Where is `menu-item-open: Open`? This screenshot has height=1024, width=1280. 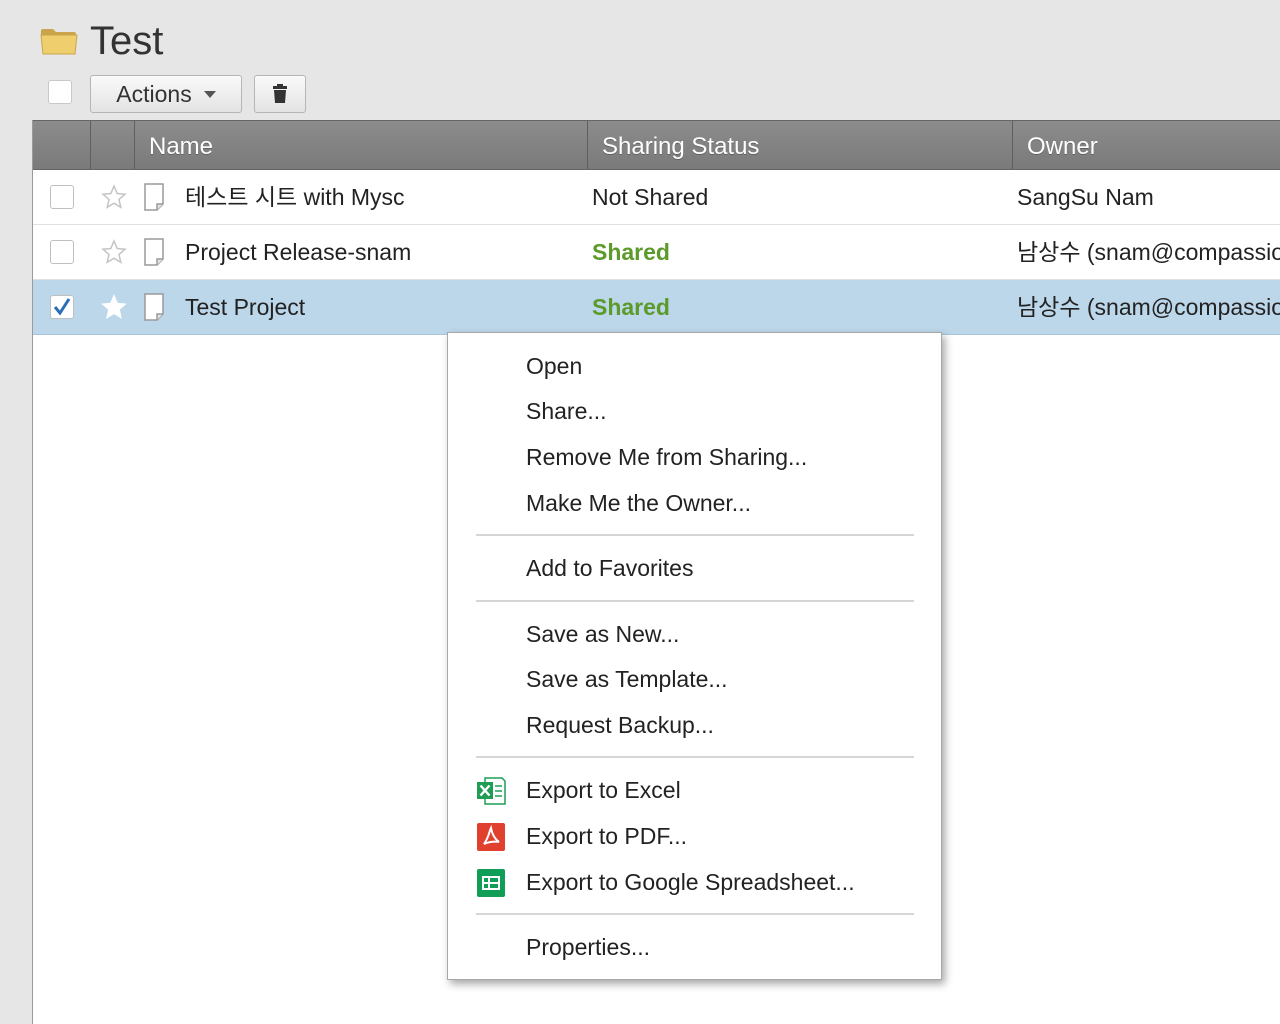 menu-item-open: Open is located at coordinates (694, 366).